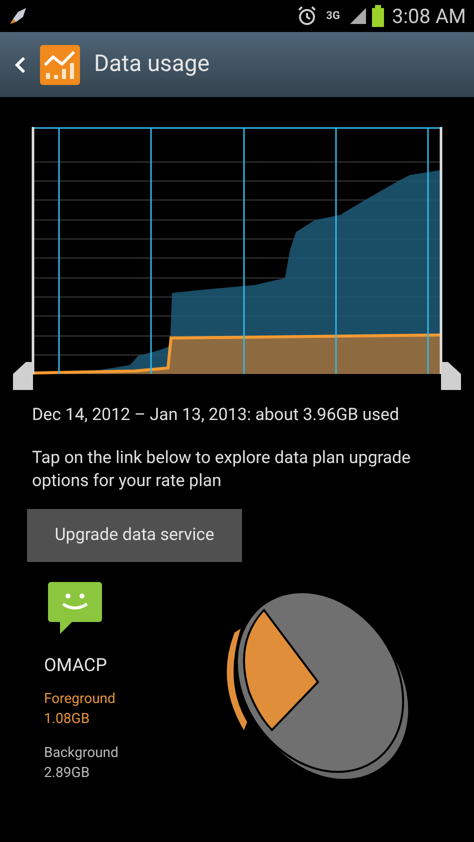 The image size is (474, 842). Describe the element at coordinates (20, 64) in the screenshot. I see `back-icon` at that location.